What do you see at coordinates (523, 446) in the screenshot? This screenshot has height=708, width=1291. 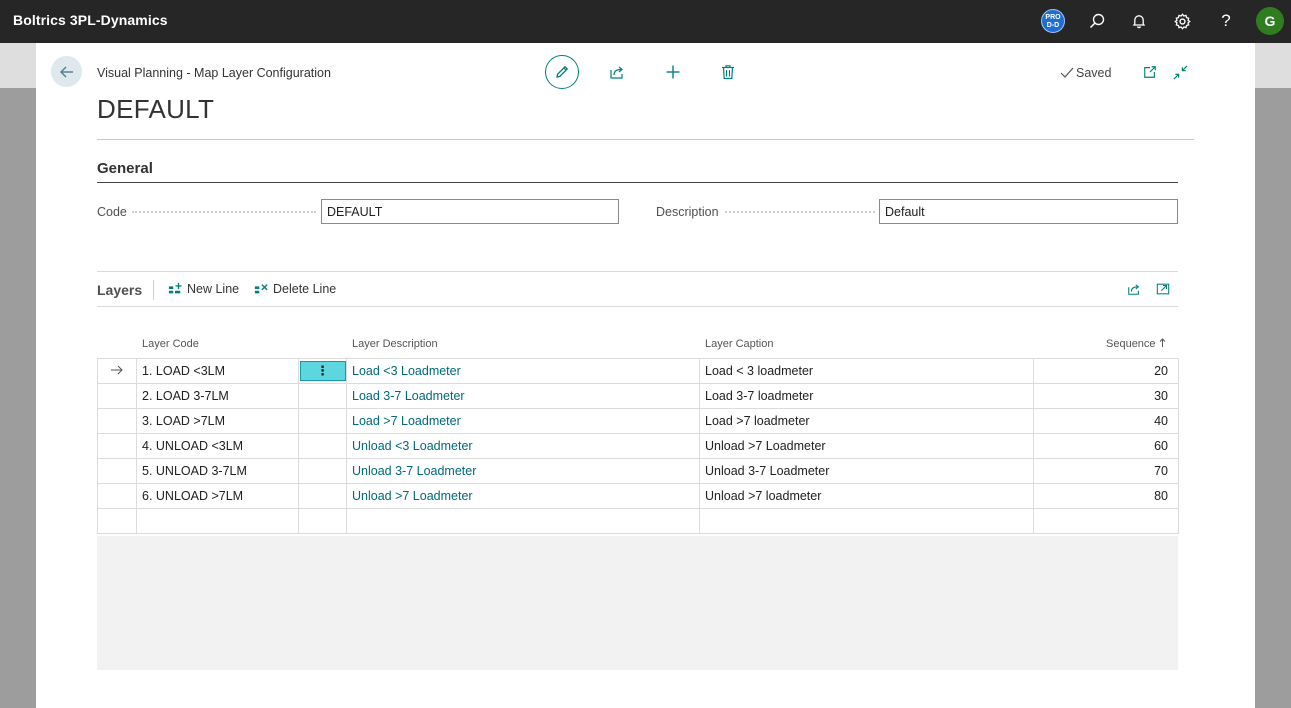 I see `layer-description-cell: Unload <3 Loadmeter` at bounding box center [523, 446].